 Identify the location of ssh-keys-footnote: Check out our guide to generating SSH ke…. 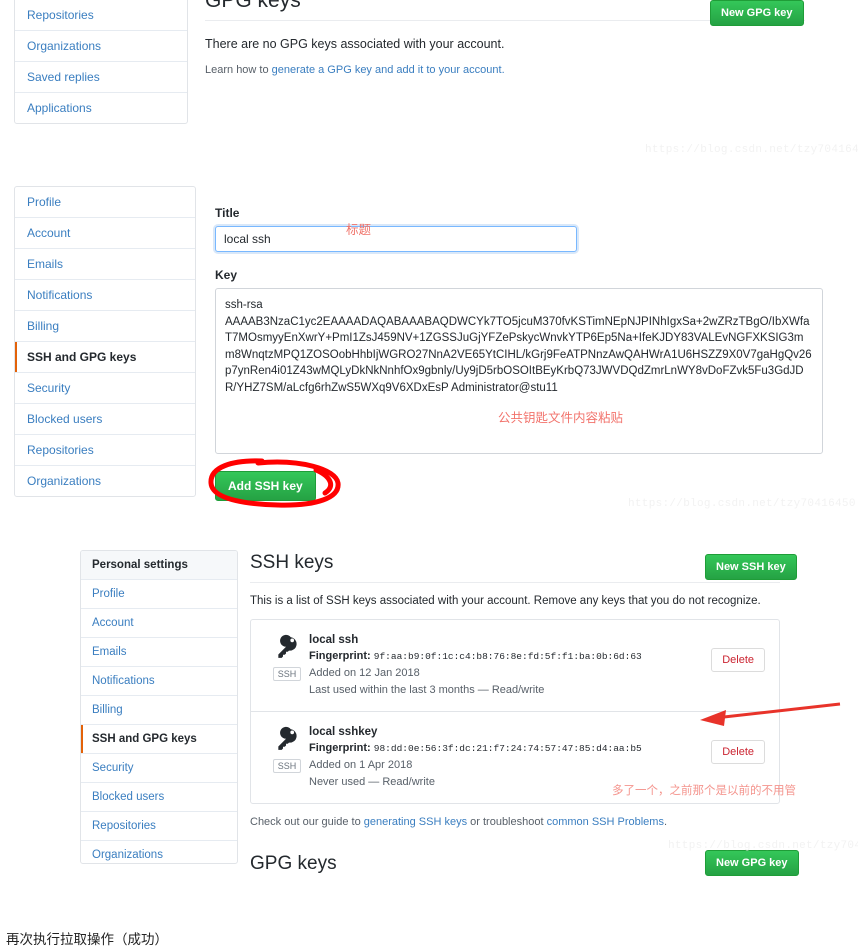
(515, 822).